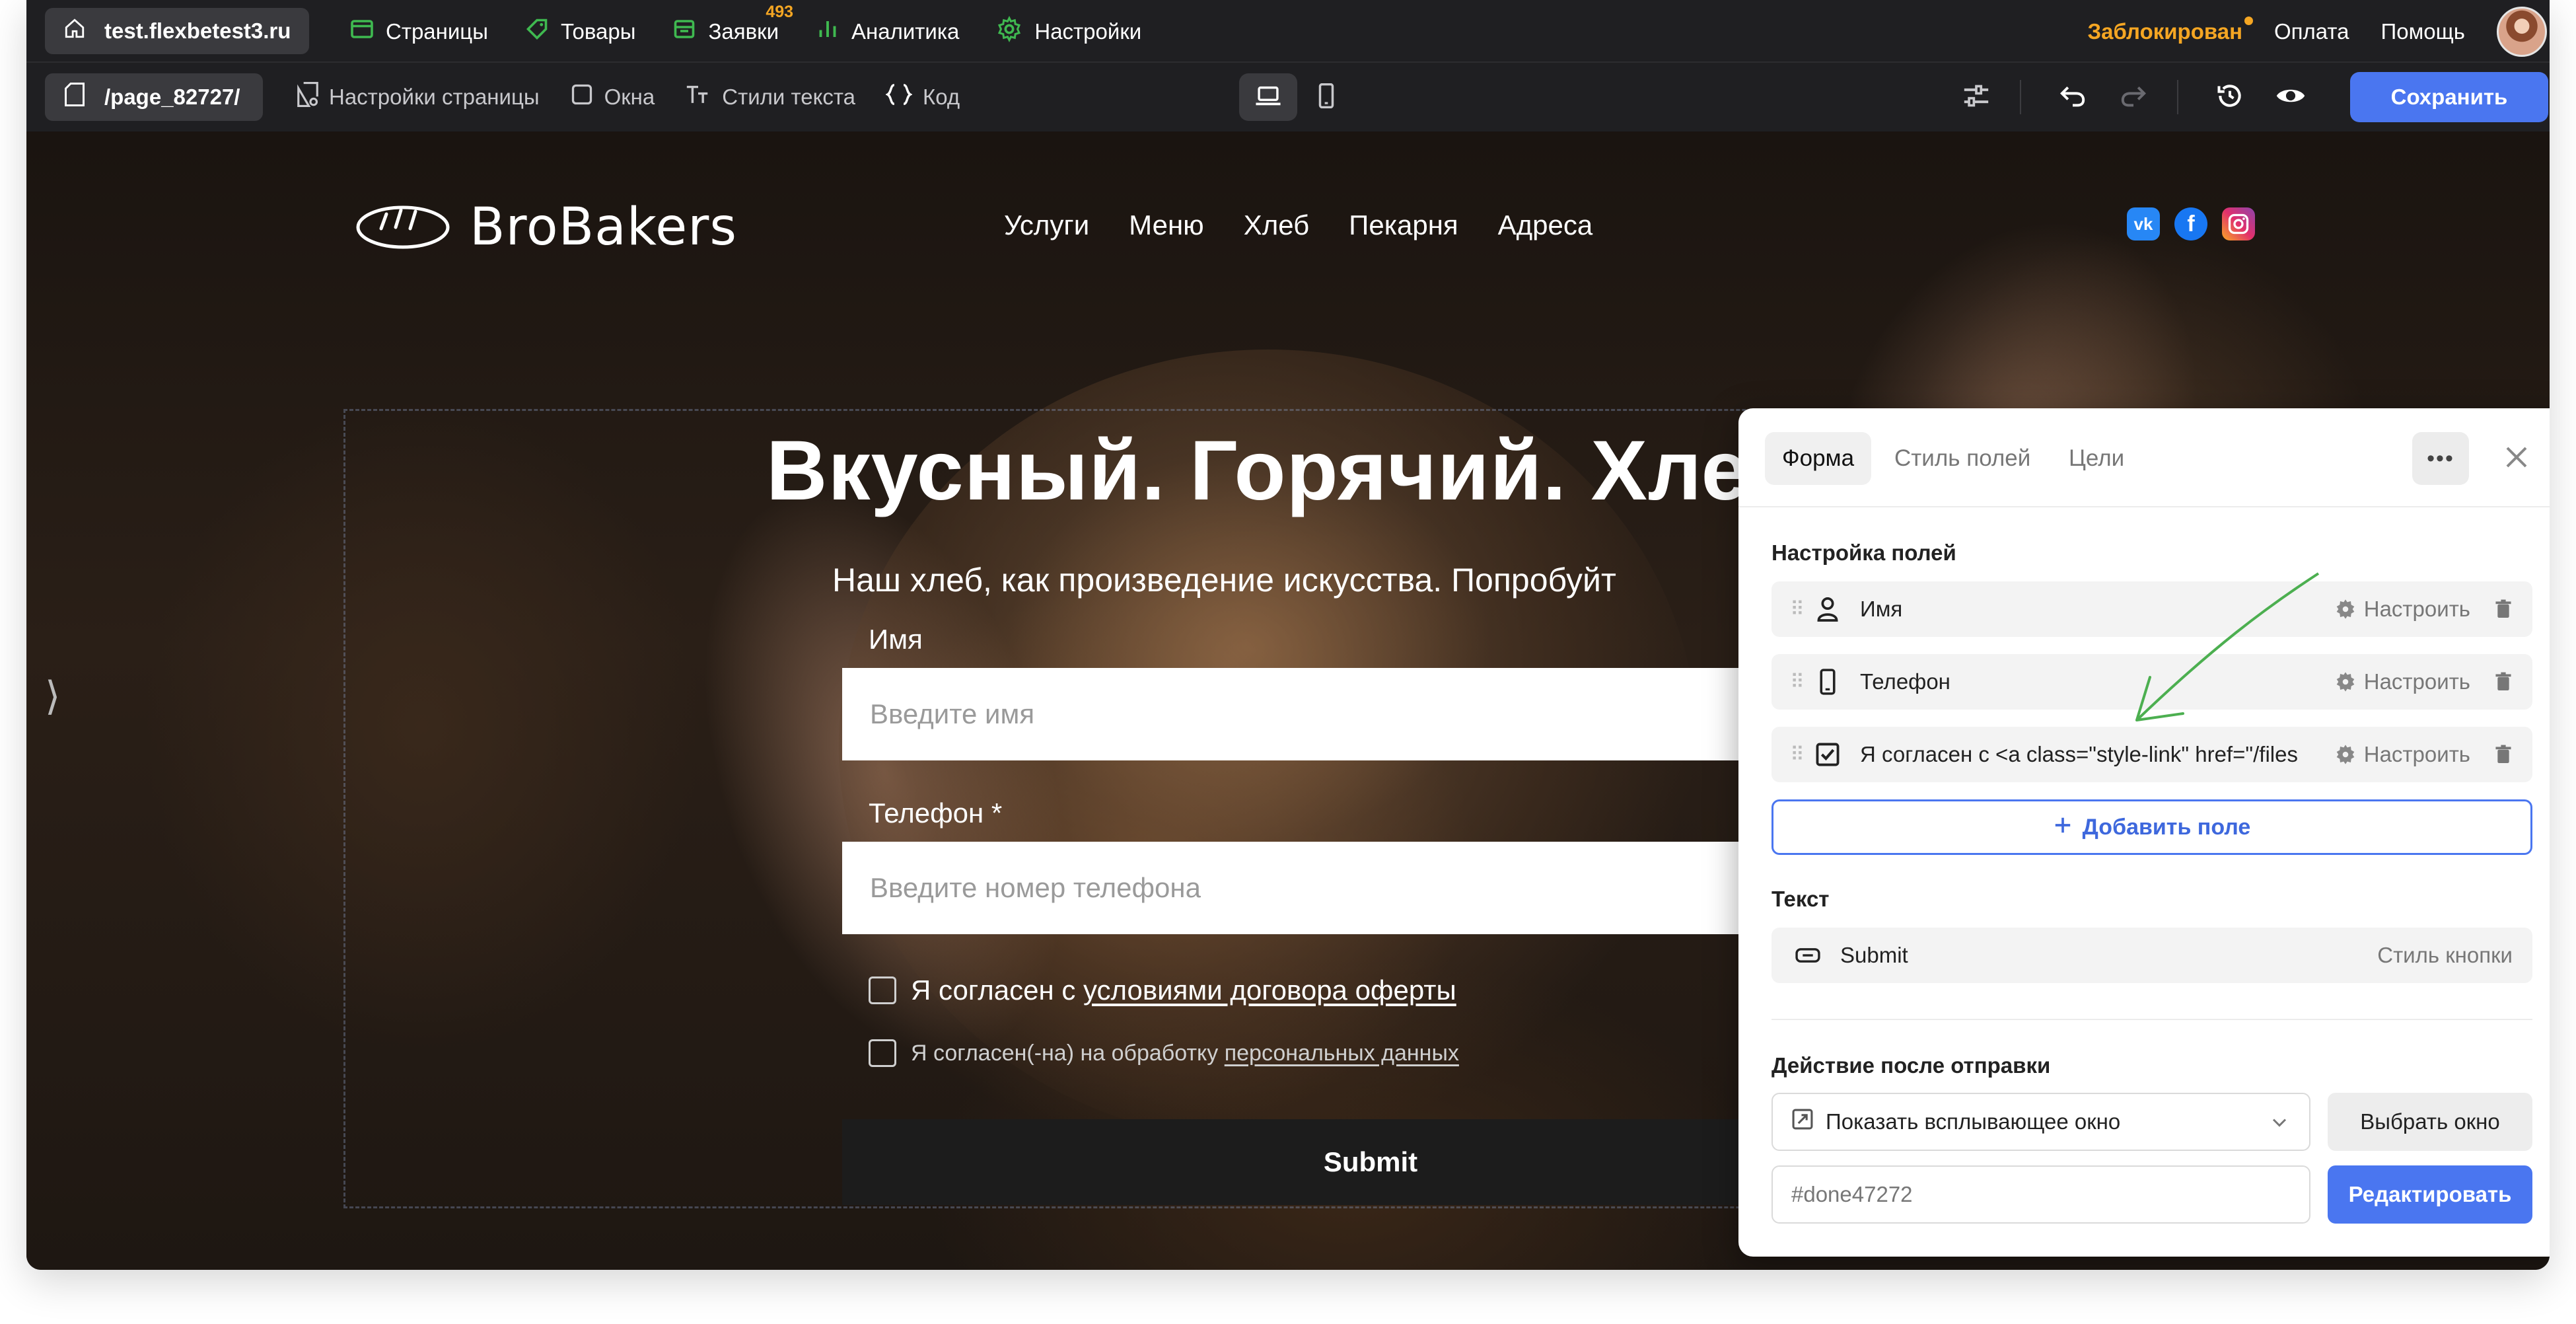 The image size is (2576, 1324). Describe the element at coordinates (177, 31) in the screenshot. I see `site-switcher: test.flexbetest3.ru` at that location.